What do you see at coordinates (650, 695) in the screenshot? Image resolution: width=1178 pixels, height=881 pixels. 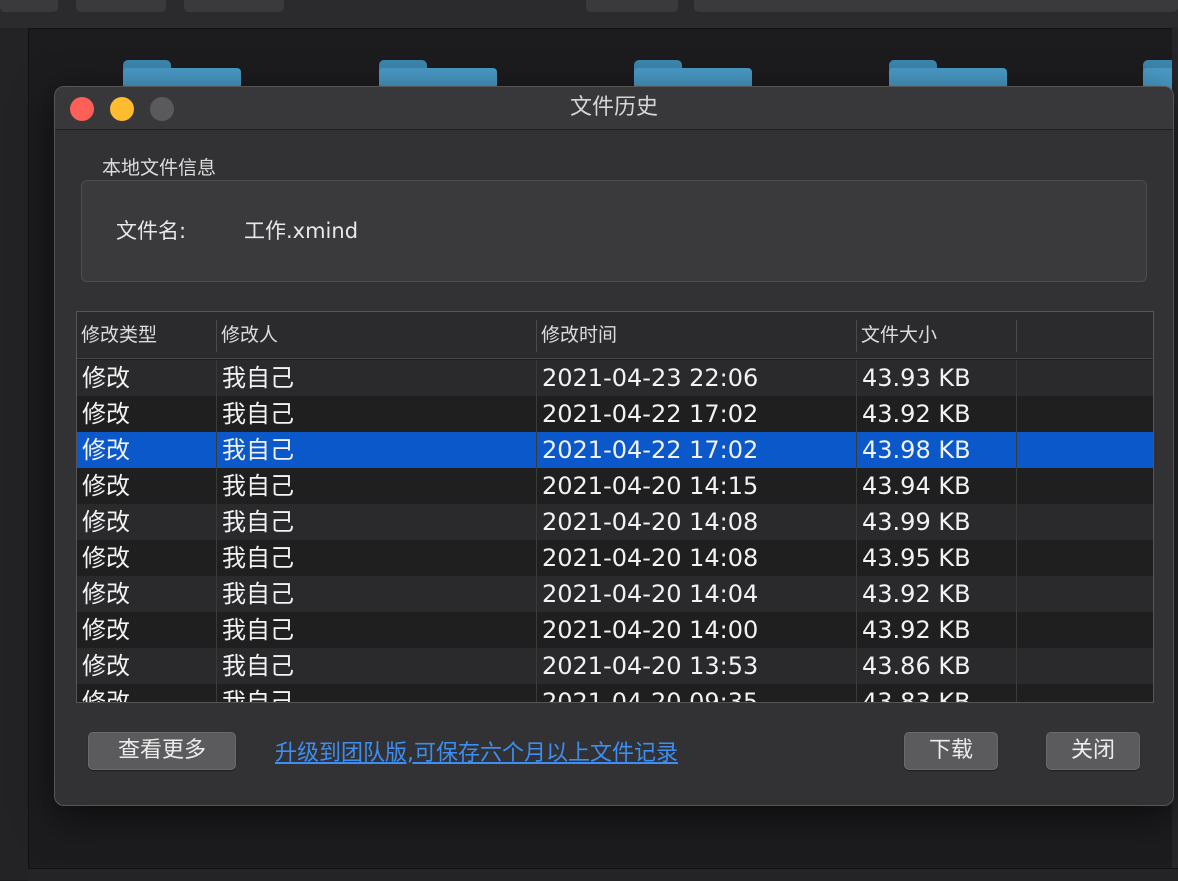 I see `cell-time: 2021-04-20 09:35` at bounding box center [650, 695].